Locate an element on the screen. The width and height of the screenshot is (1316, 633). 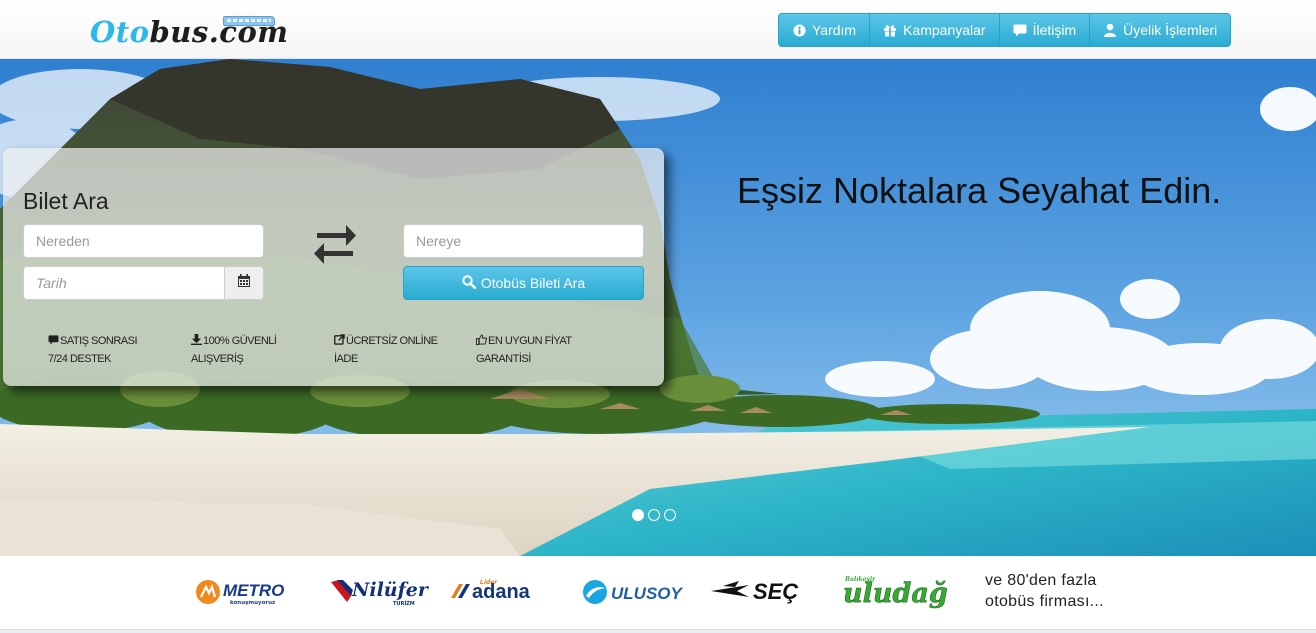
partner-logo-uludag: Balıkesir uludağ is located at coordinates (903, 593).